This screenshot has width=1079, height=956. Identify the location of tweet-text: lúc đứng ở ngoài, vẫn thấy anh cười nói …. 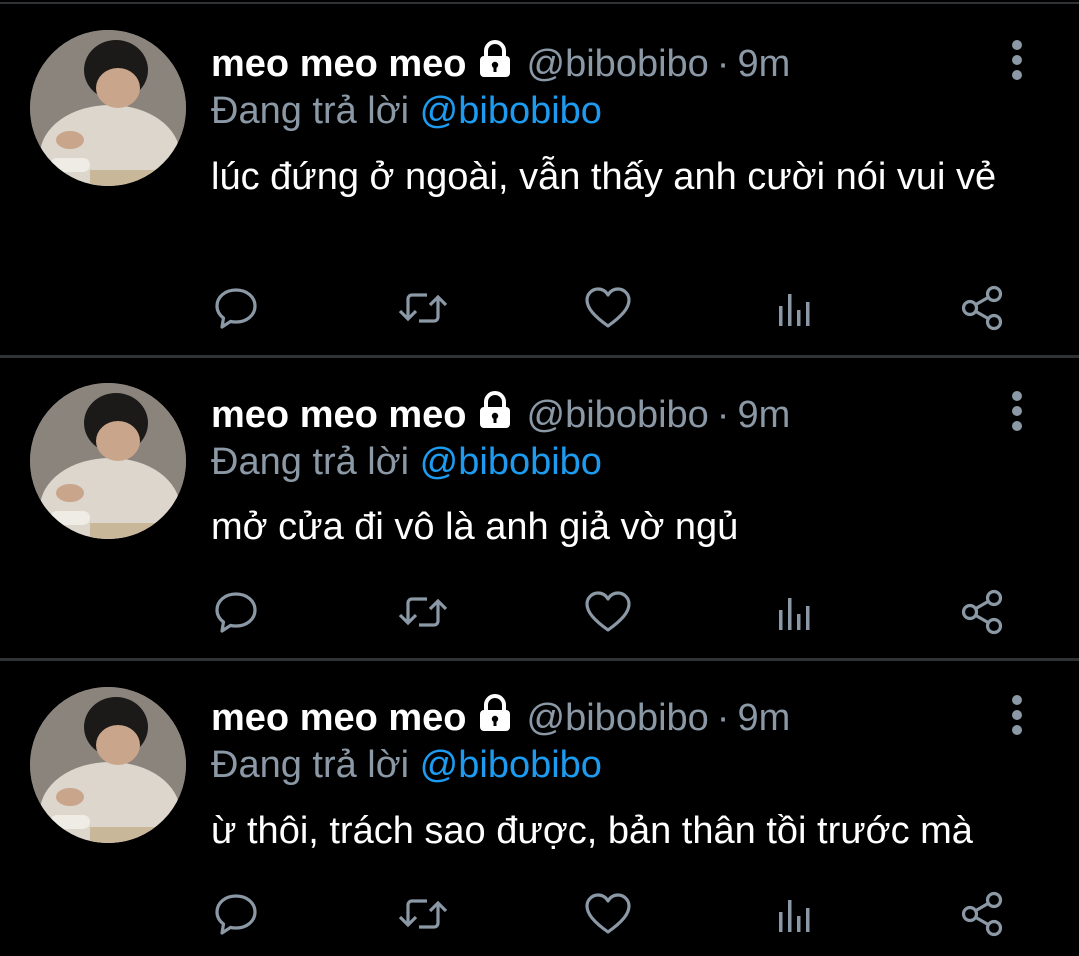
(604, 177).